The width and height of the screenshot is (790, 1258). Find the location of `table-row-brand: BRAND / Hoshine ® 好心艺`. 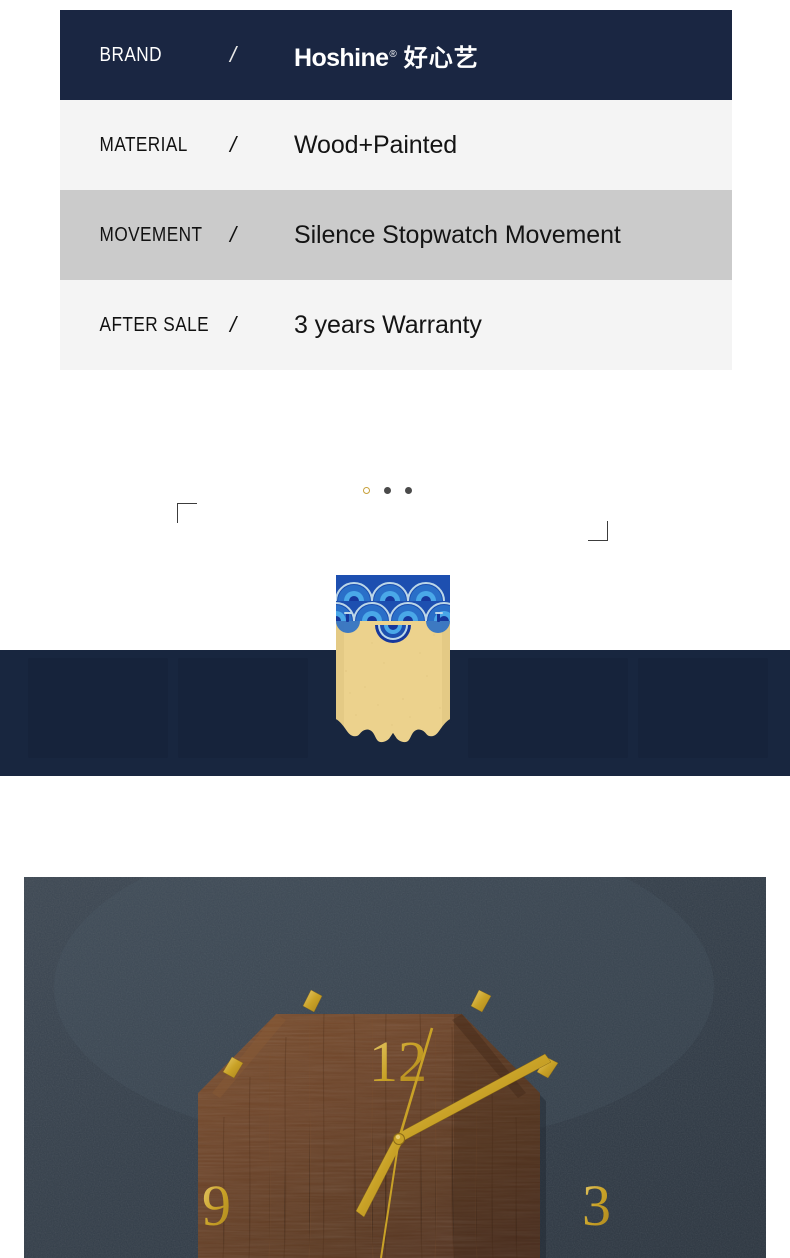

table-row-brand: BRAND / Hoshine ® 好心艺 is located at coordinates (396, 55).